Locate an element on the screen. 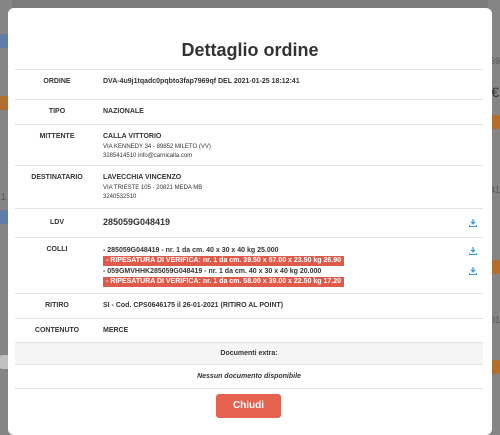  destinatario-name: LAVECCHIA VINCENZO is located at coordinates (142, 177).